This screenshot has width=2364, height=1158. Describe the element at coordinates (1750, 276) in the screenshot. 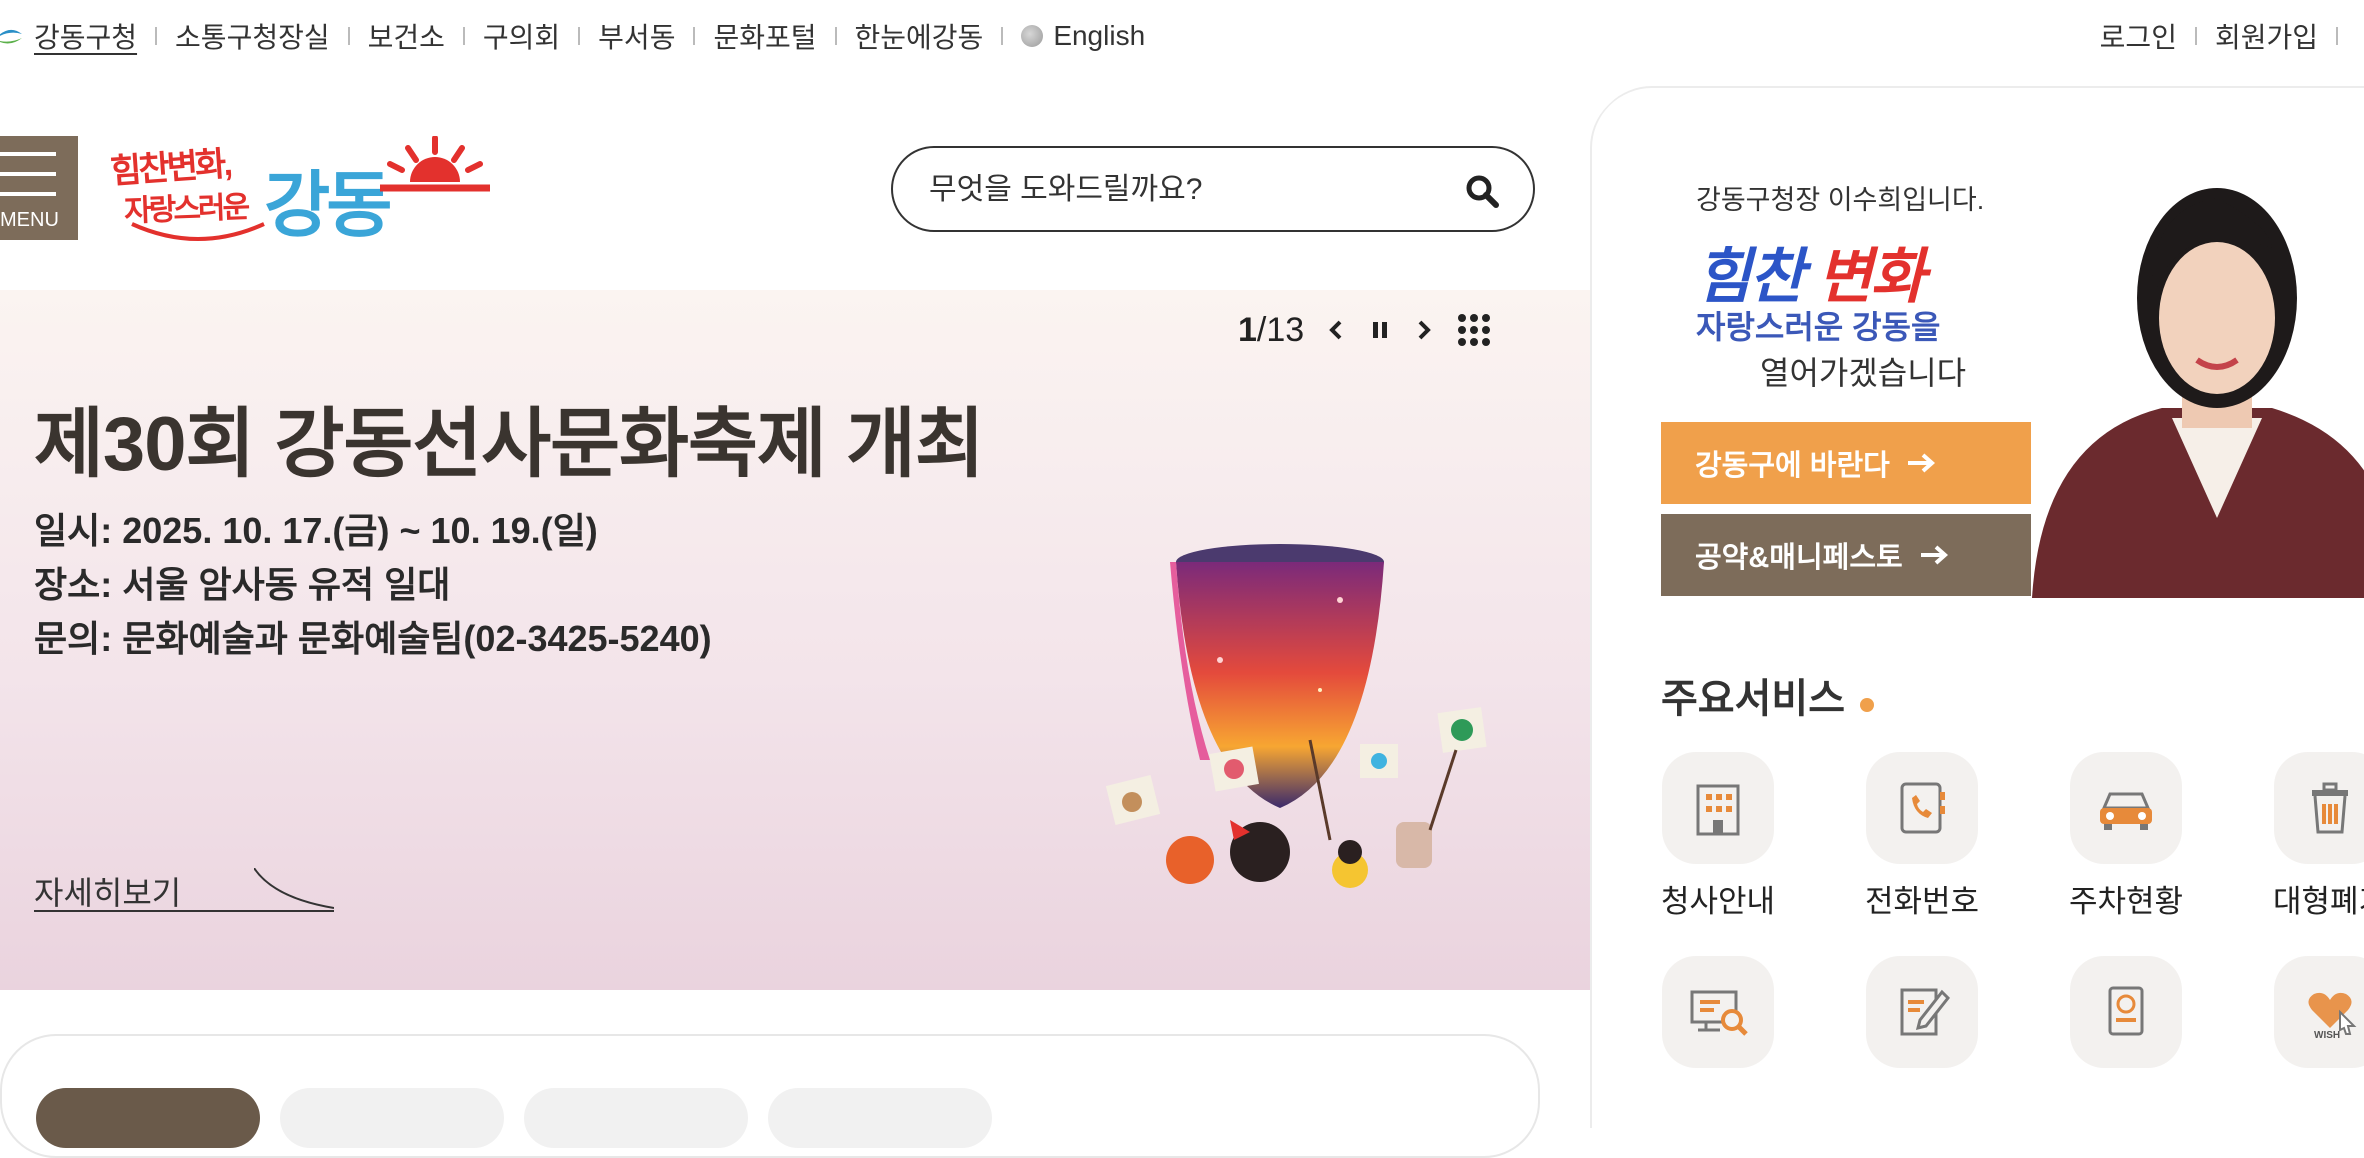

I see `slogan-word-1: 힘찬` at that location.